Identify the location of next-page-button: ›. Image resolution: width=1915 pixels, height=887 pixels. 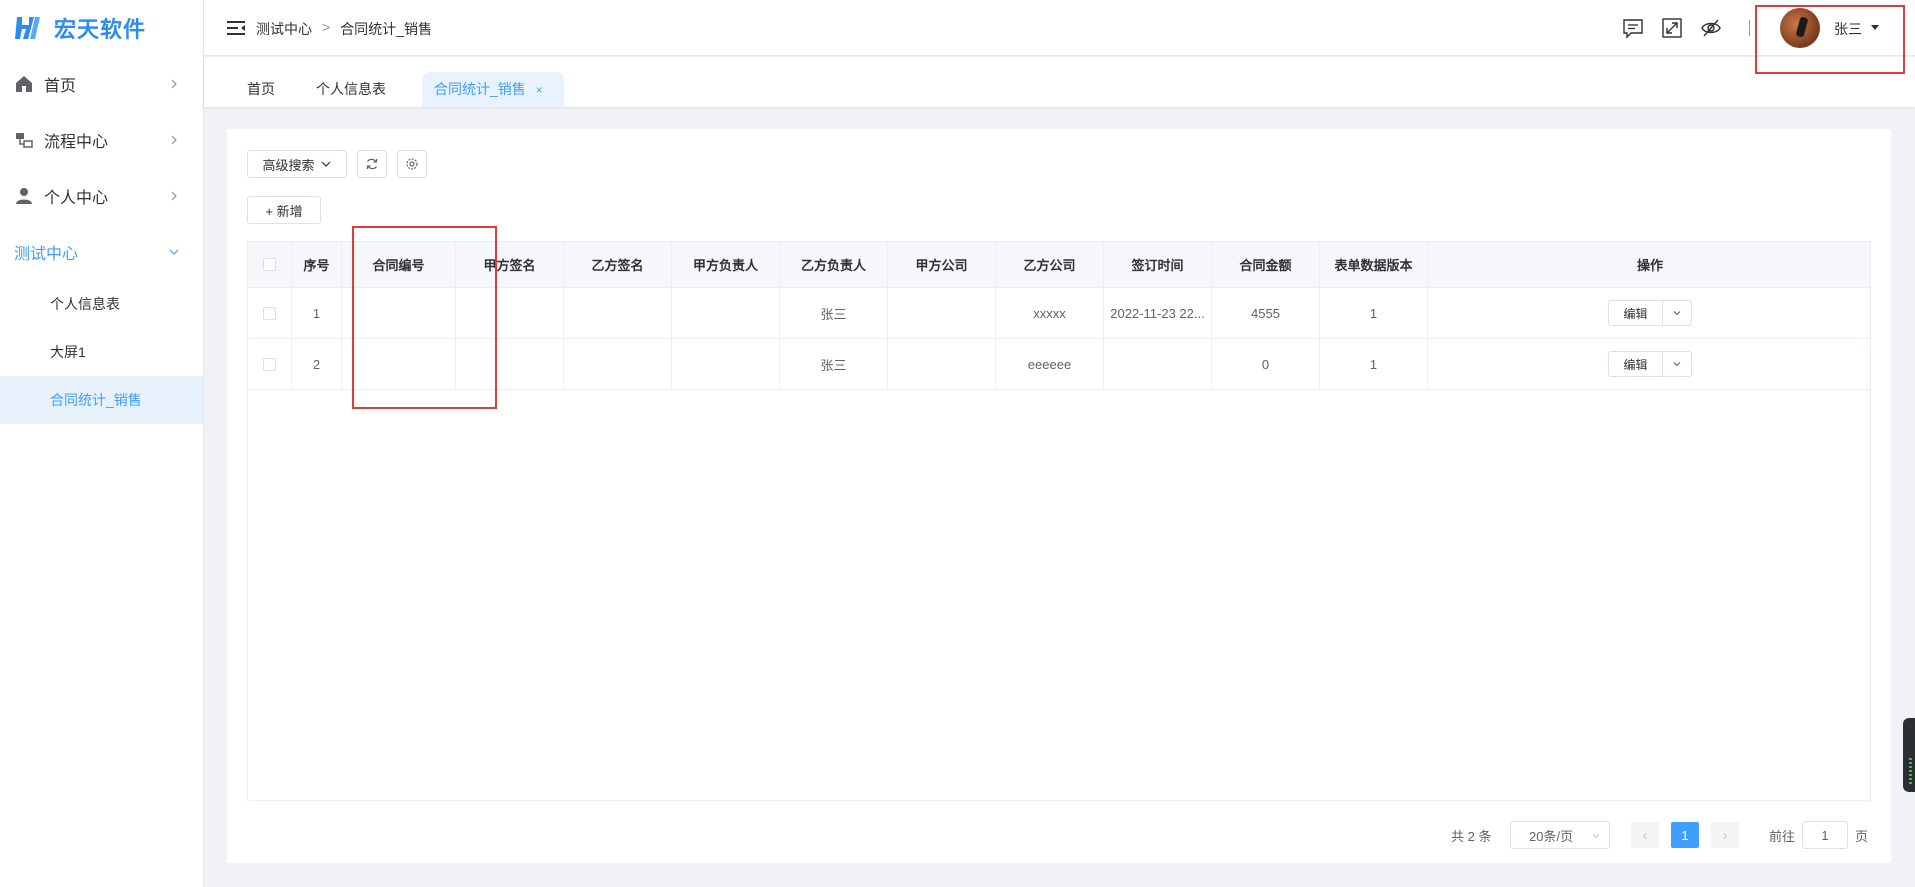
(1725, 835).